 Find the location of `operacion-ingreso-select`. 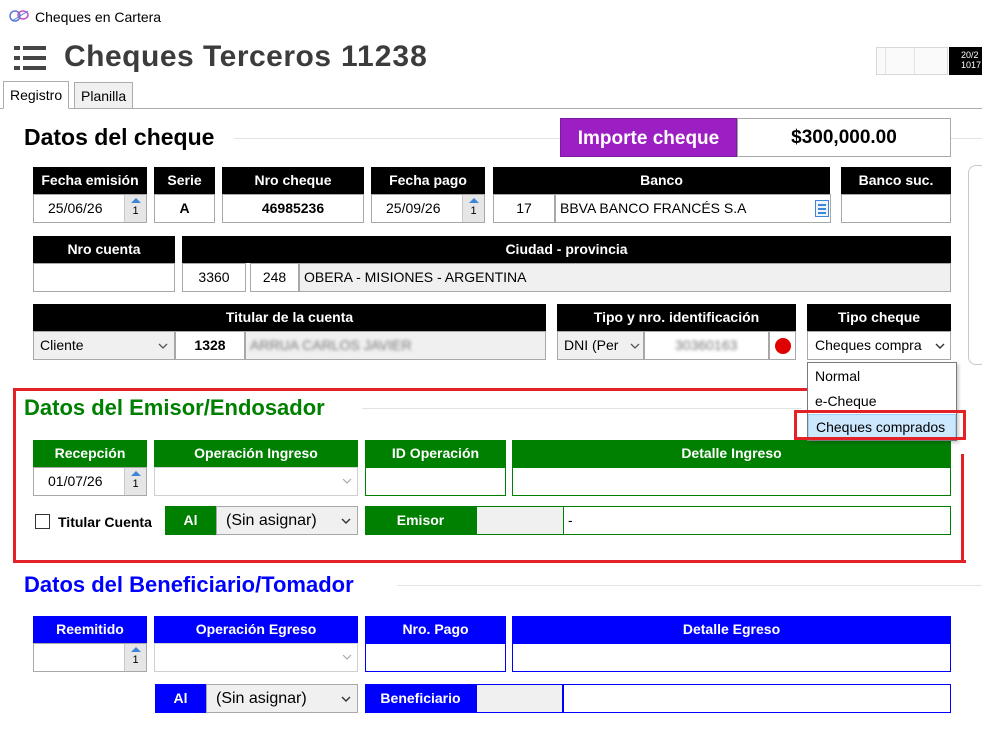

operacion-ingreso-select is located at coordinates (256, 481).